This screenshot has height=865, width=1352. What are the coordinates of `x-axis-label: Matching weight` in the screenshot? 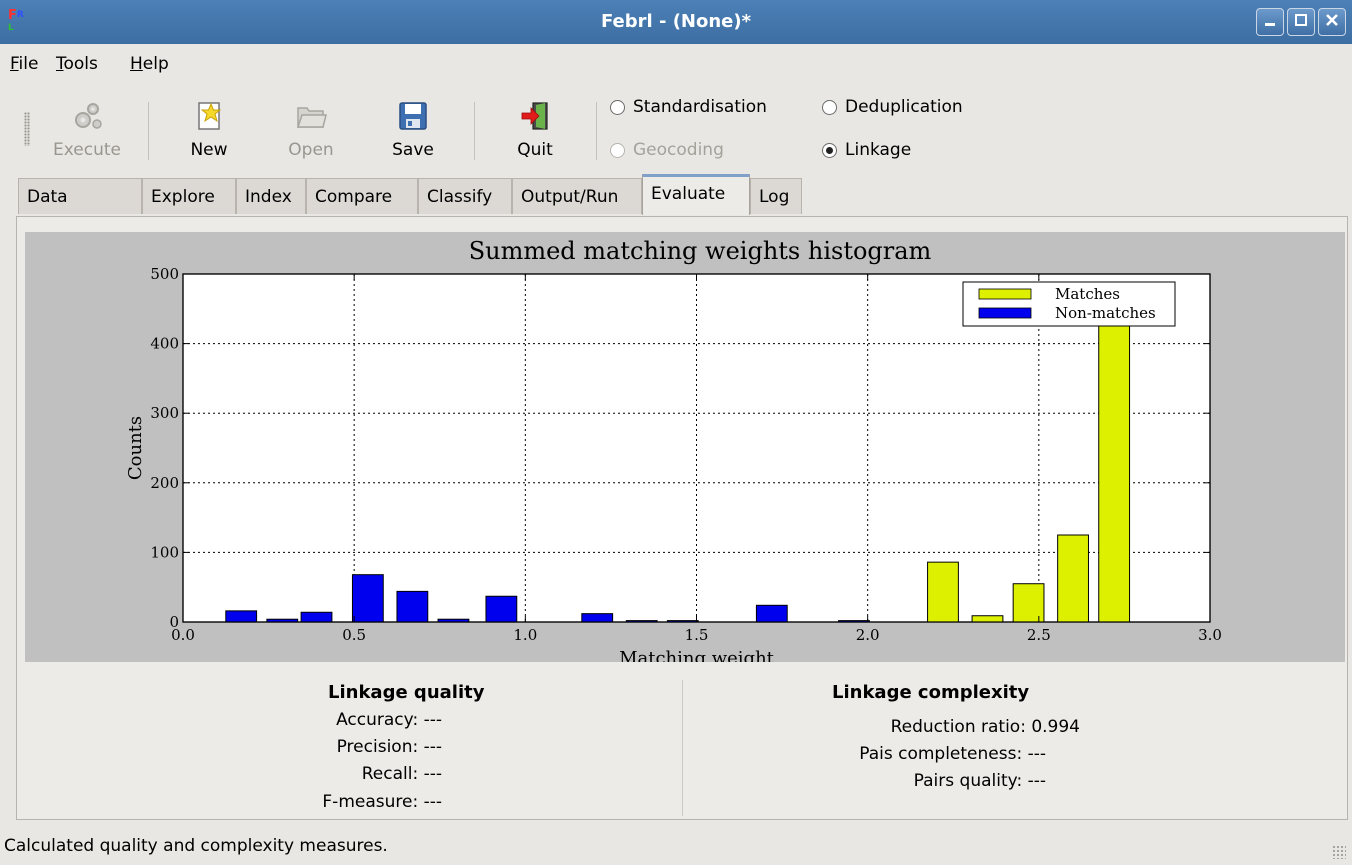 It's located at (697, 655).